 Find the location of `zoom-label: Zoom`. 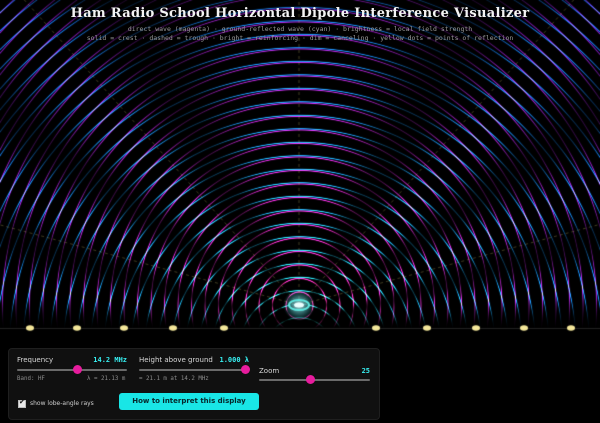

zoom-label: Zoom is located at coordinates (269, 371).